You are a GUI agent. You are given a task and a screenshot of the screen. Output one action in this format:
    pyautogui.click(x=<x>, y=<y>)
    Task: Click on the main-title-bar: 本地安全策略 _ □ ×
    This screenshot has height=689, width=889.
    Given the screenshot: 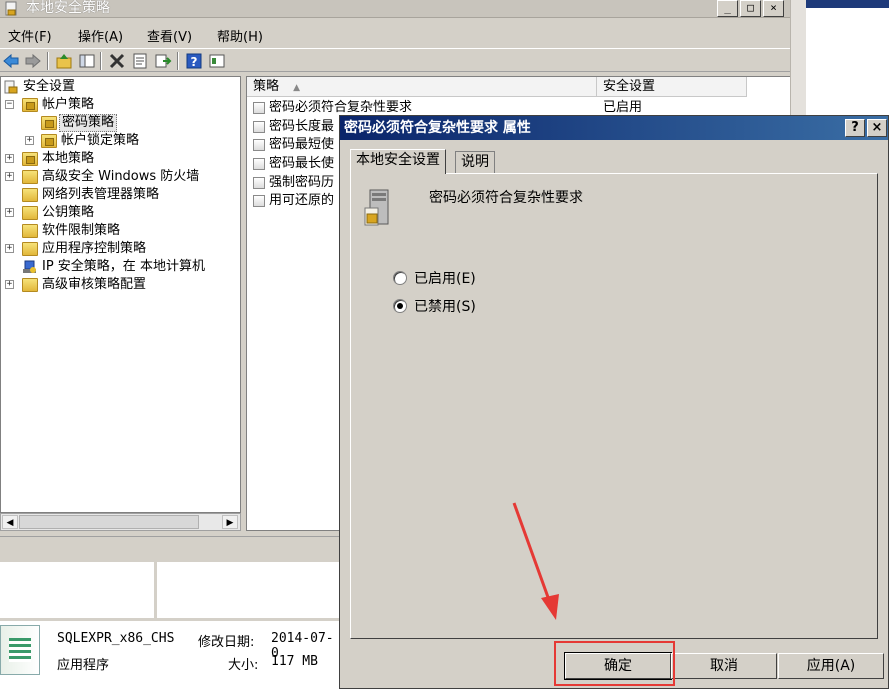 What is the action you would take?
    pyautogui.click(x=395, y=9)
    